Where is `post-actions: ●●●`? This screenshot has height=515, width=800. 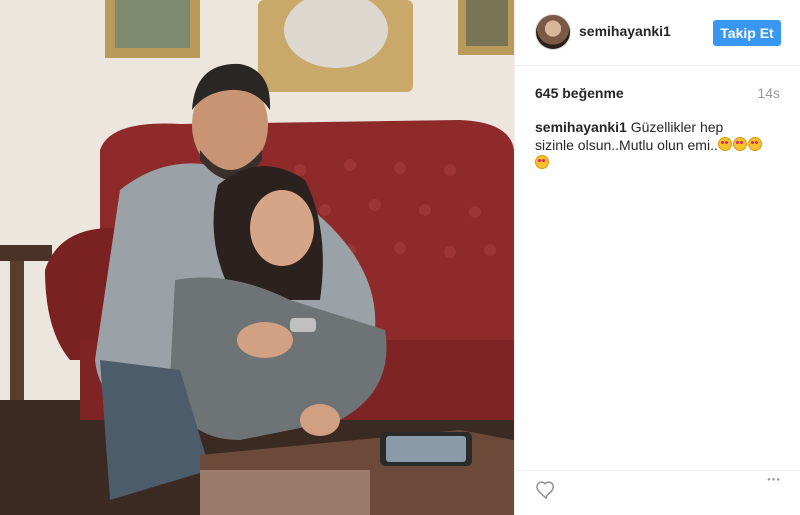
post-actions: ●●● is located at coordinates (657, 492).